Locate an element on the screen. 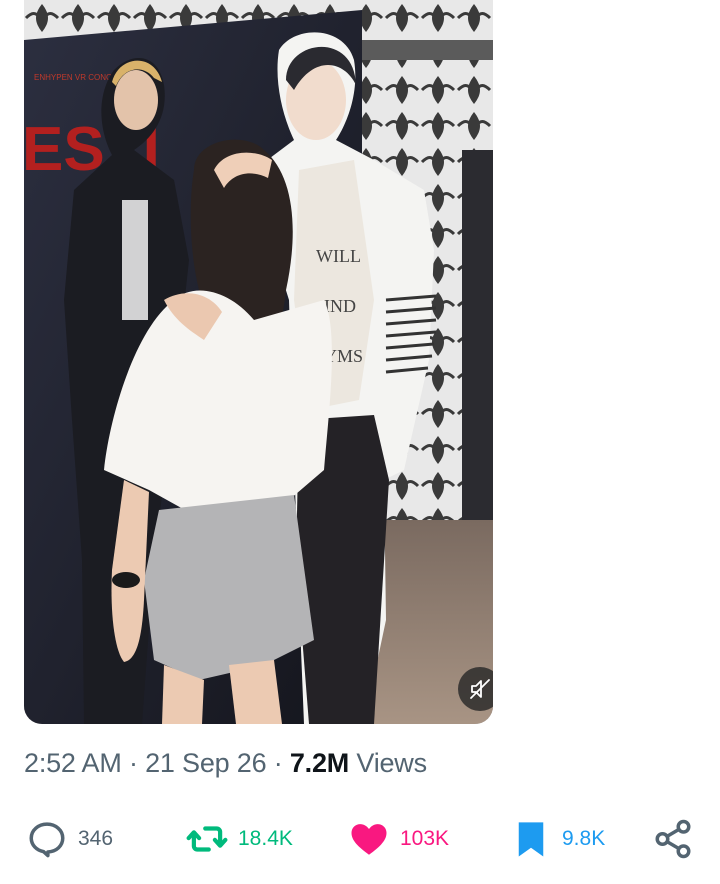 The image size is (720, 884). bookmark-icon is located at coordinates (531, 839).